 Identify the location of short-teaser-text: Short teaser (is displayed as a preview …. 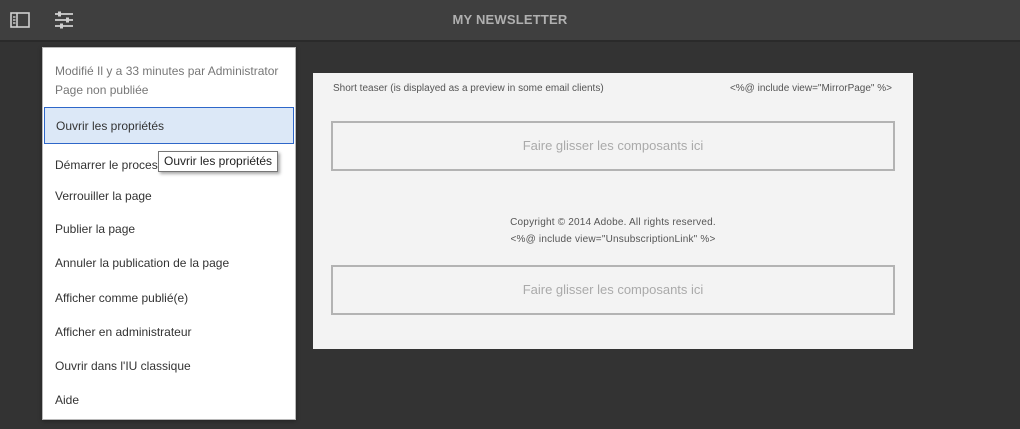
(468, 88).